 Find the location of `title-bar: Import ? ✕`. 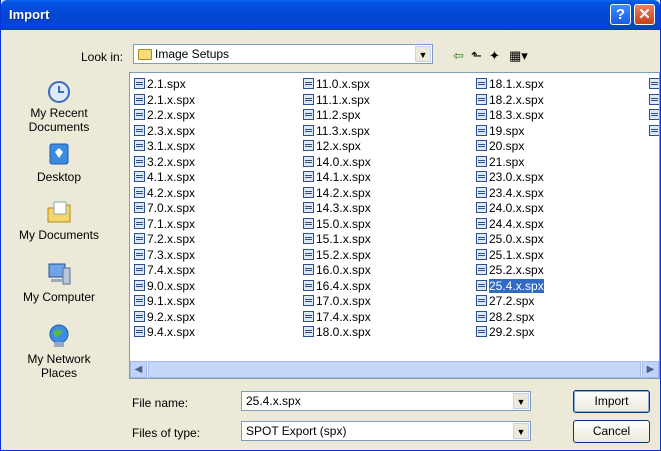

title-bar: Import ? ✕ is located at coordinates (330, 15).